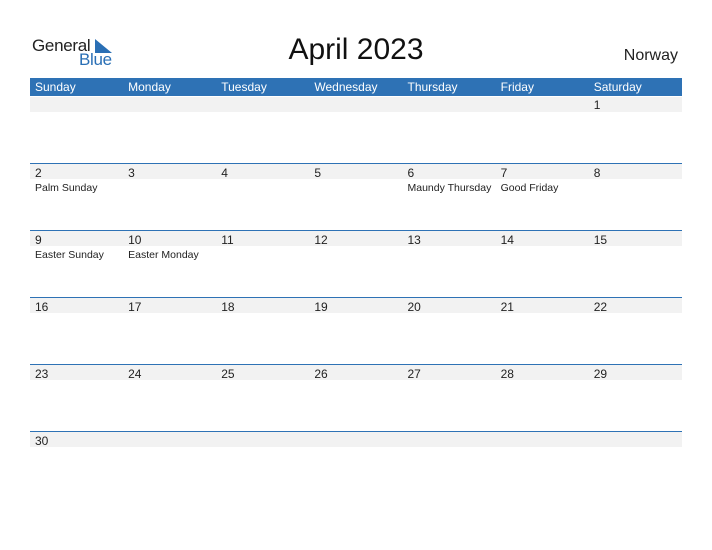  Describe the element at coordinates (318, 173) in the screenshot. I see `day-number: 5` at that location.